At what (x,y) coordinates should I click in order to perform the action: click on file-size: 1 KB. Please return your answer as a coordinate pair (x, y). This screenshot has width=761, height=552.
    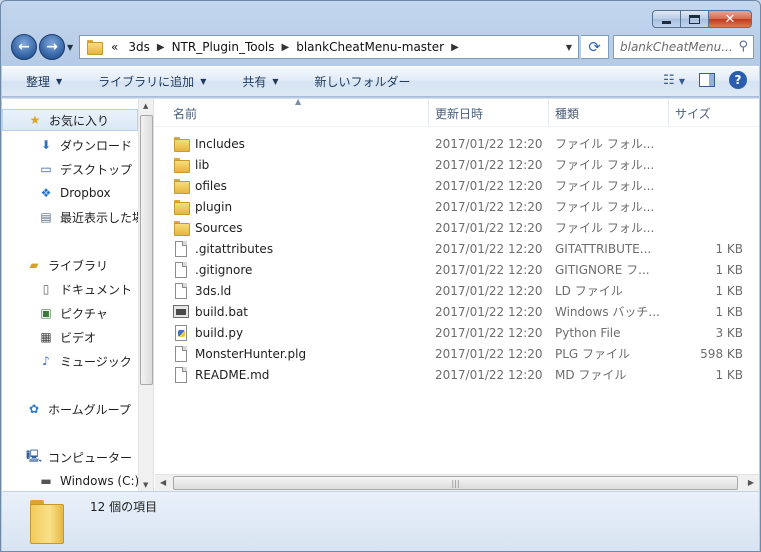
    Looking at the image, I should click on (729, 290).